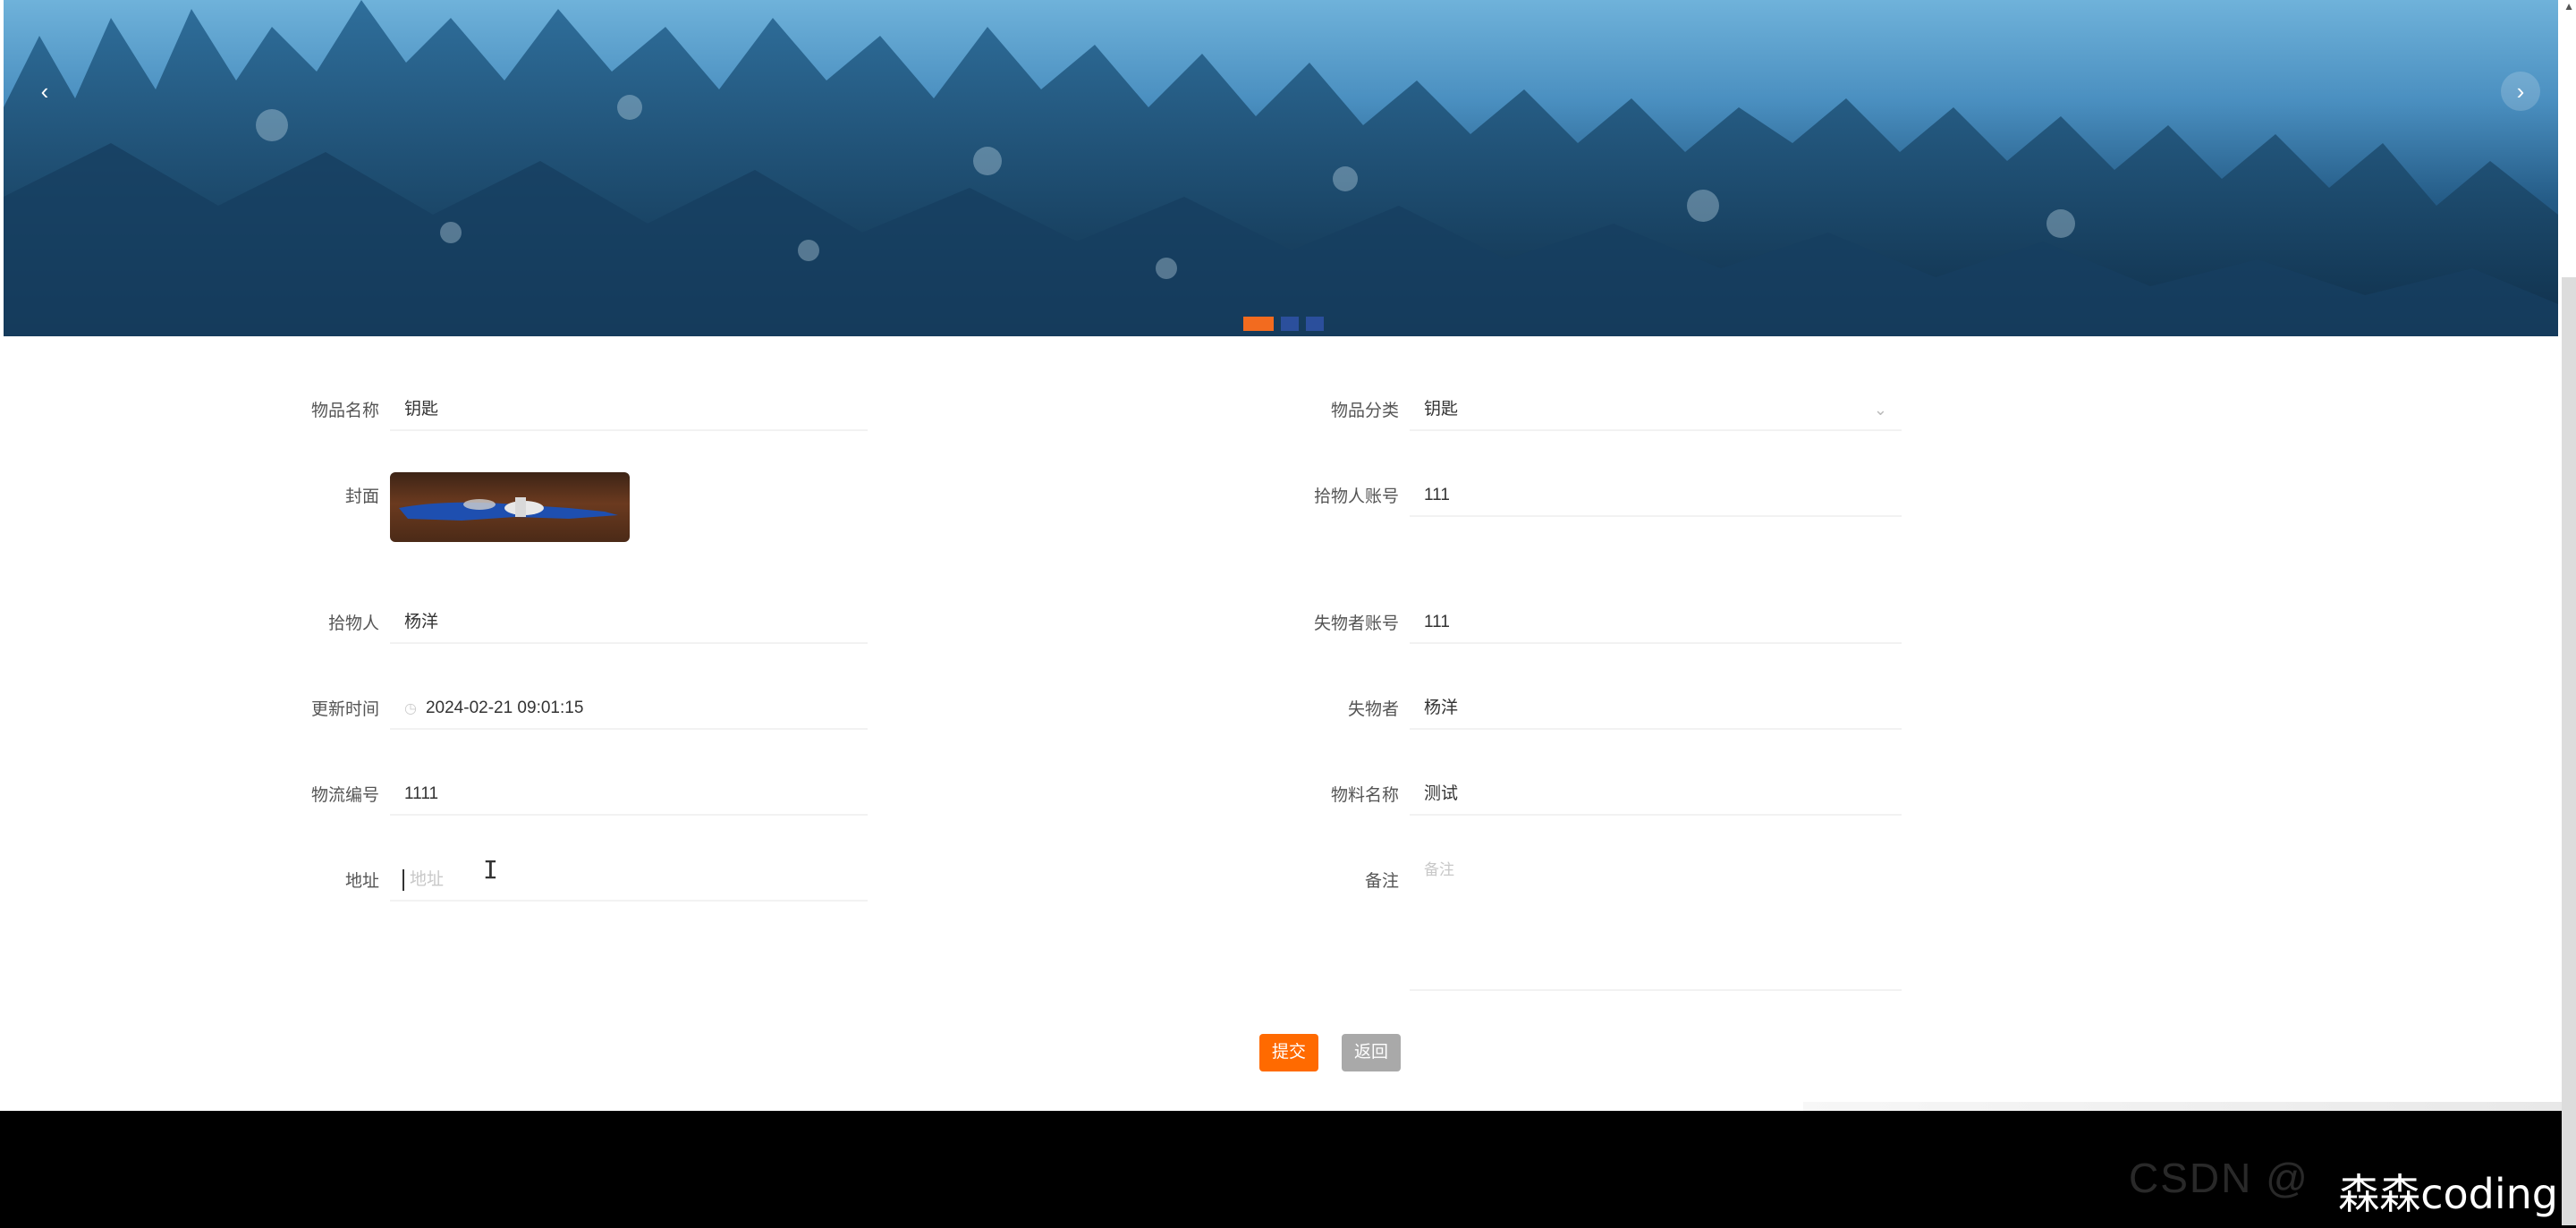 The image size is (2576, 1228). I want to click on finder-value: 杨洋, so click(421, 622).